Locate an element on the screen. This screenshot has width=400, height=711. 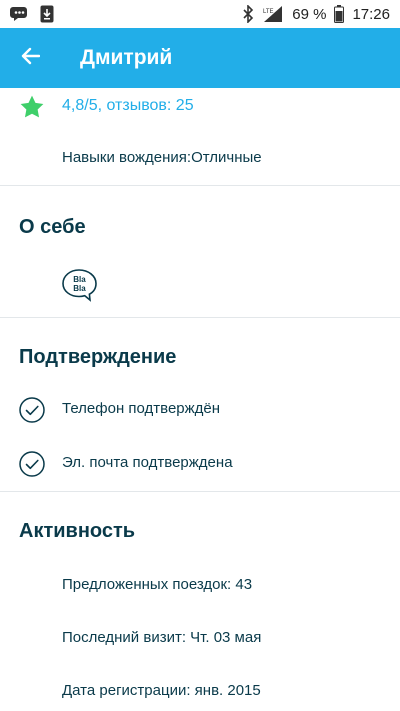
email-verified-item: Эл. почта подтверждена is located at coordinates (200, 464).